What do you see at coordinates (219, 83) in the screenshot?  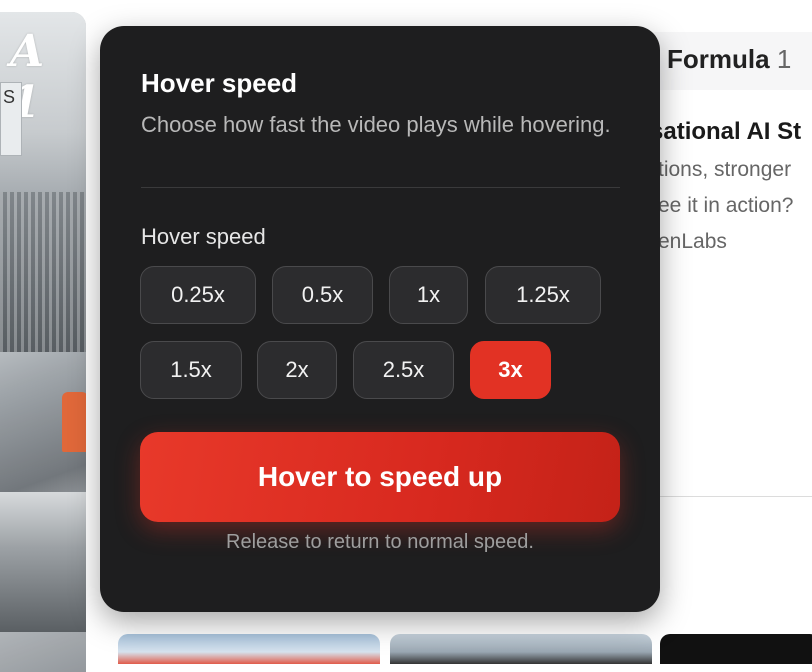 I see `popover-title: Hover speed` at bounding box center [219, 83].